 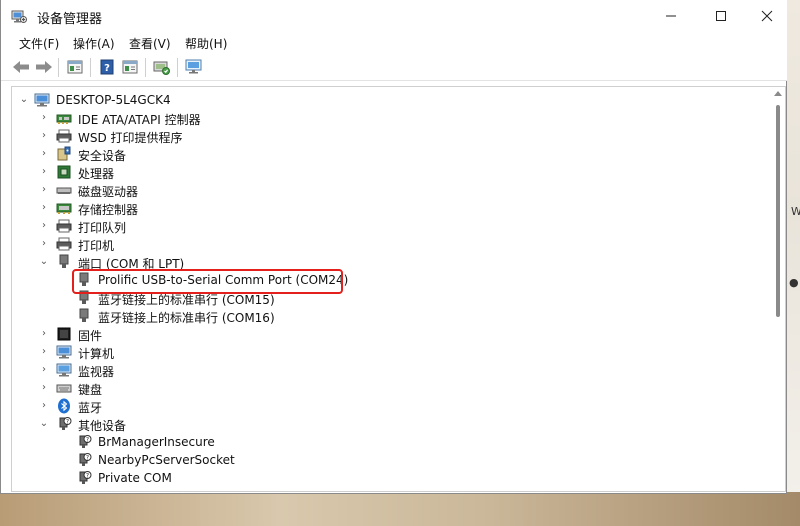 What do you see at coordinates (70, 19) in the screenshot?
I see `window-title: 设备管理器` at bounding box center [70, 19].